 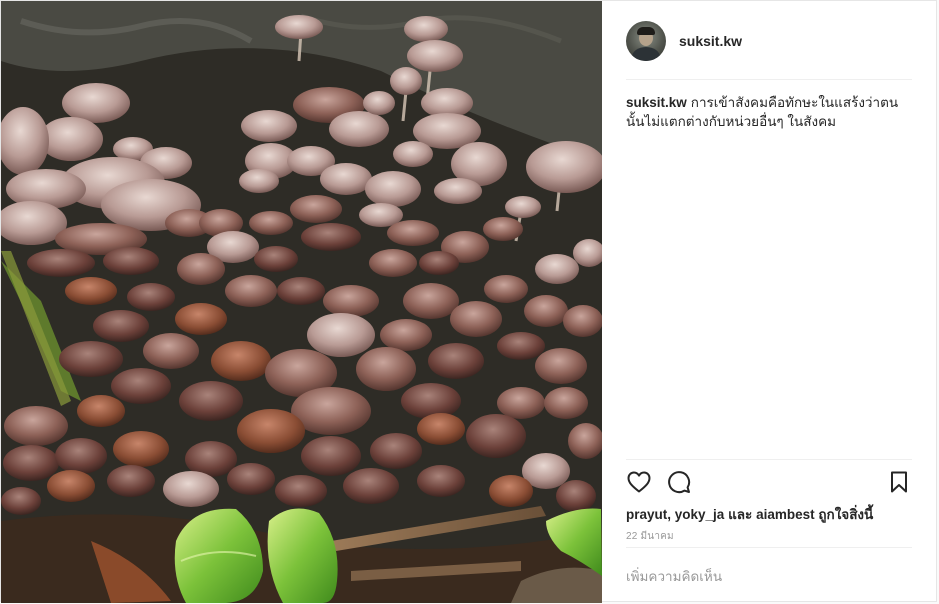 I want to click on post-date: 22 มีนาคม, so click(x=650, y=536).